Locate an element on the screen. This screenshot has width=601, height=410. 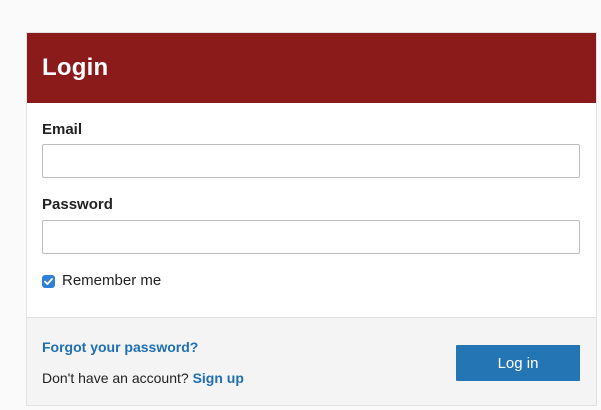
password-label: Password is located at coordinates (77, 204).